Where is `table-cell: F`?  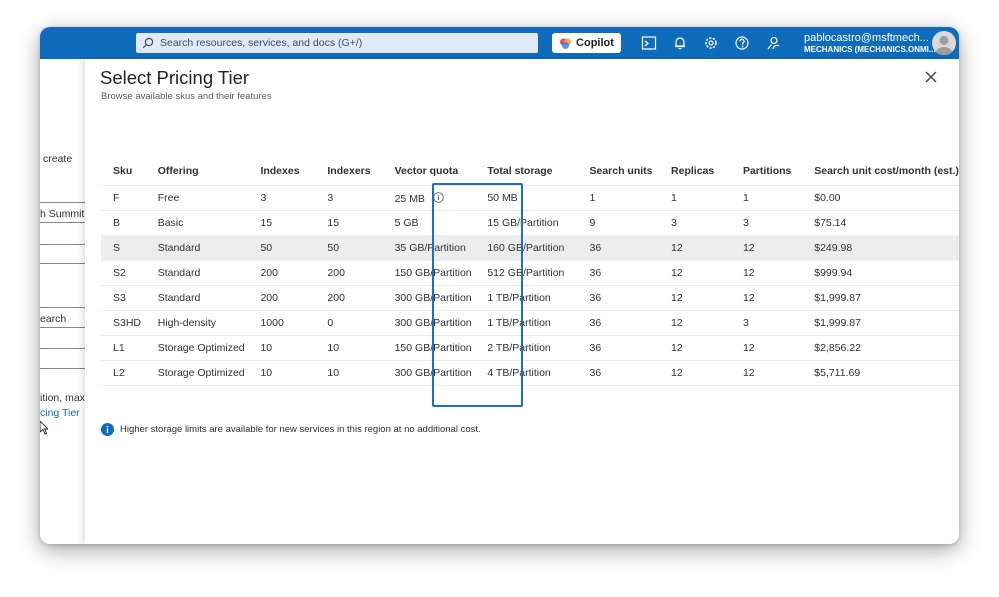 table-cell: F is located at coordinates (123, 198).